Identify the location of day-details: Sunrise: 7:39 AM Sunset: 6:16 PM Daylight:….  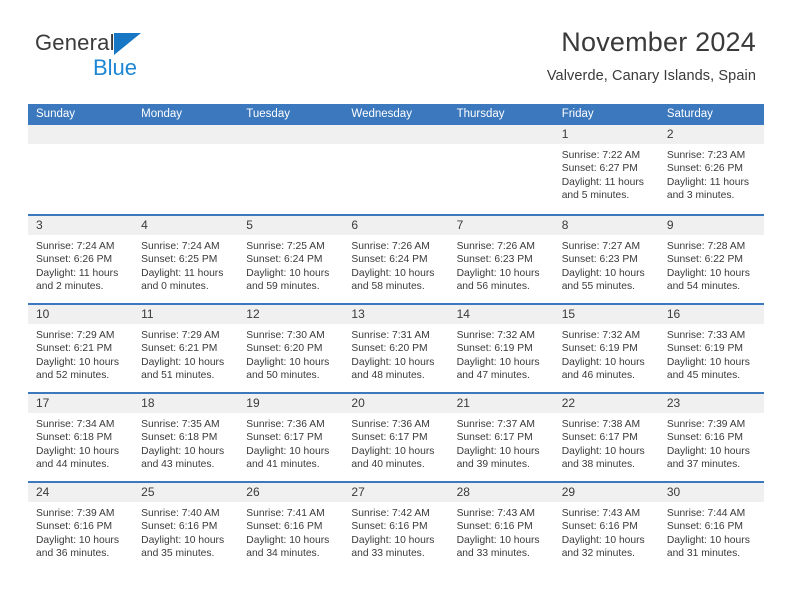
(80, 531).